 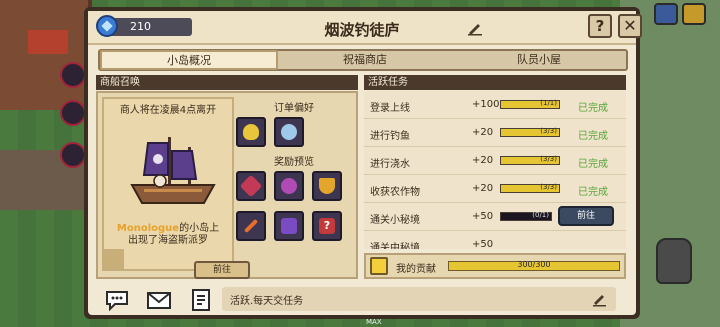 What do you see at coordinates (486, 104) in the screenshot?
I see `task-points: +100` at bounding box center [486, 104].